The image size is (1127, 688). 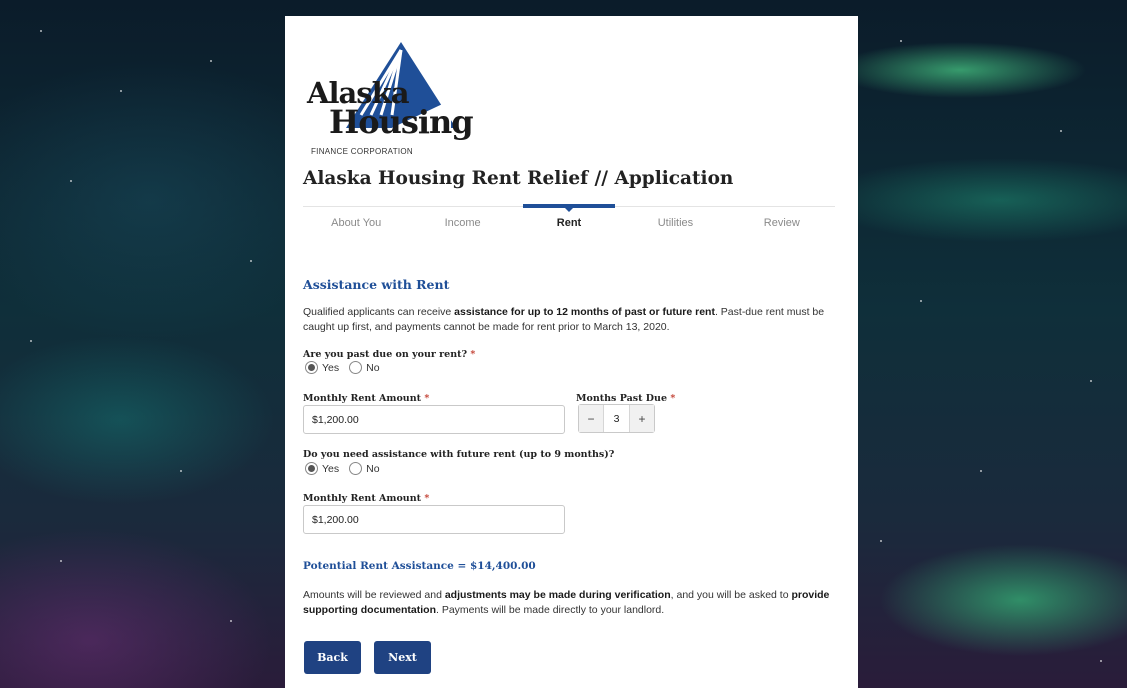 What do you see at coordinates (434, 419) in the screenshot?
I see `monthly-rent-input: $1,200.00` at bounding box center [434, 419].